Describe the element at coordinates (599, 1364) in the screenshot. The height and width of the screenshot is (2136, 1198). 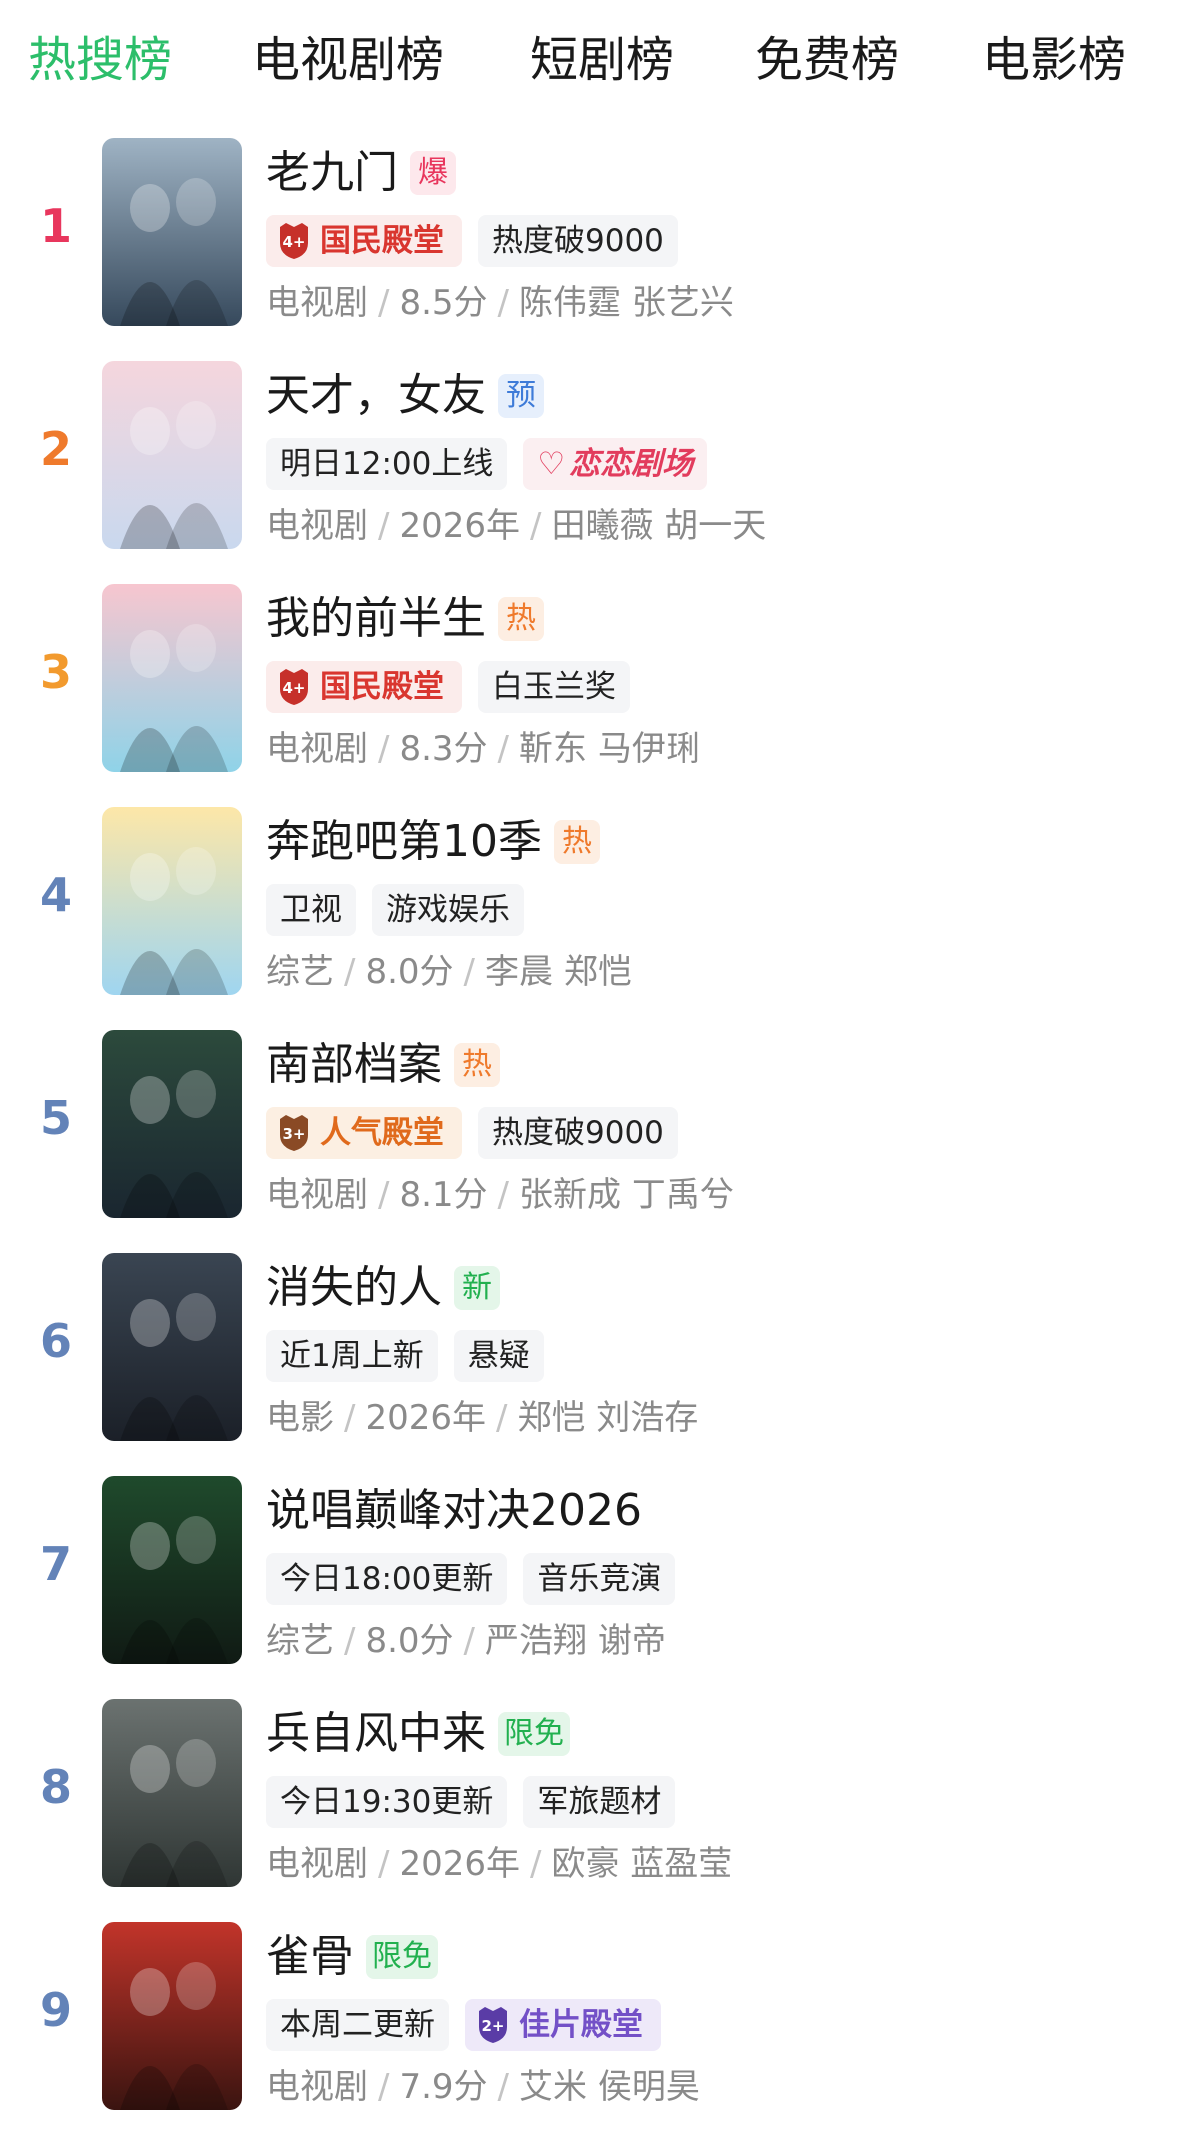
I see `list-item: 6 消失的人新近1周上新 悬疑电影/2026年 / 郑恺 刘浩存` at that location.